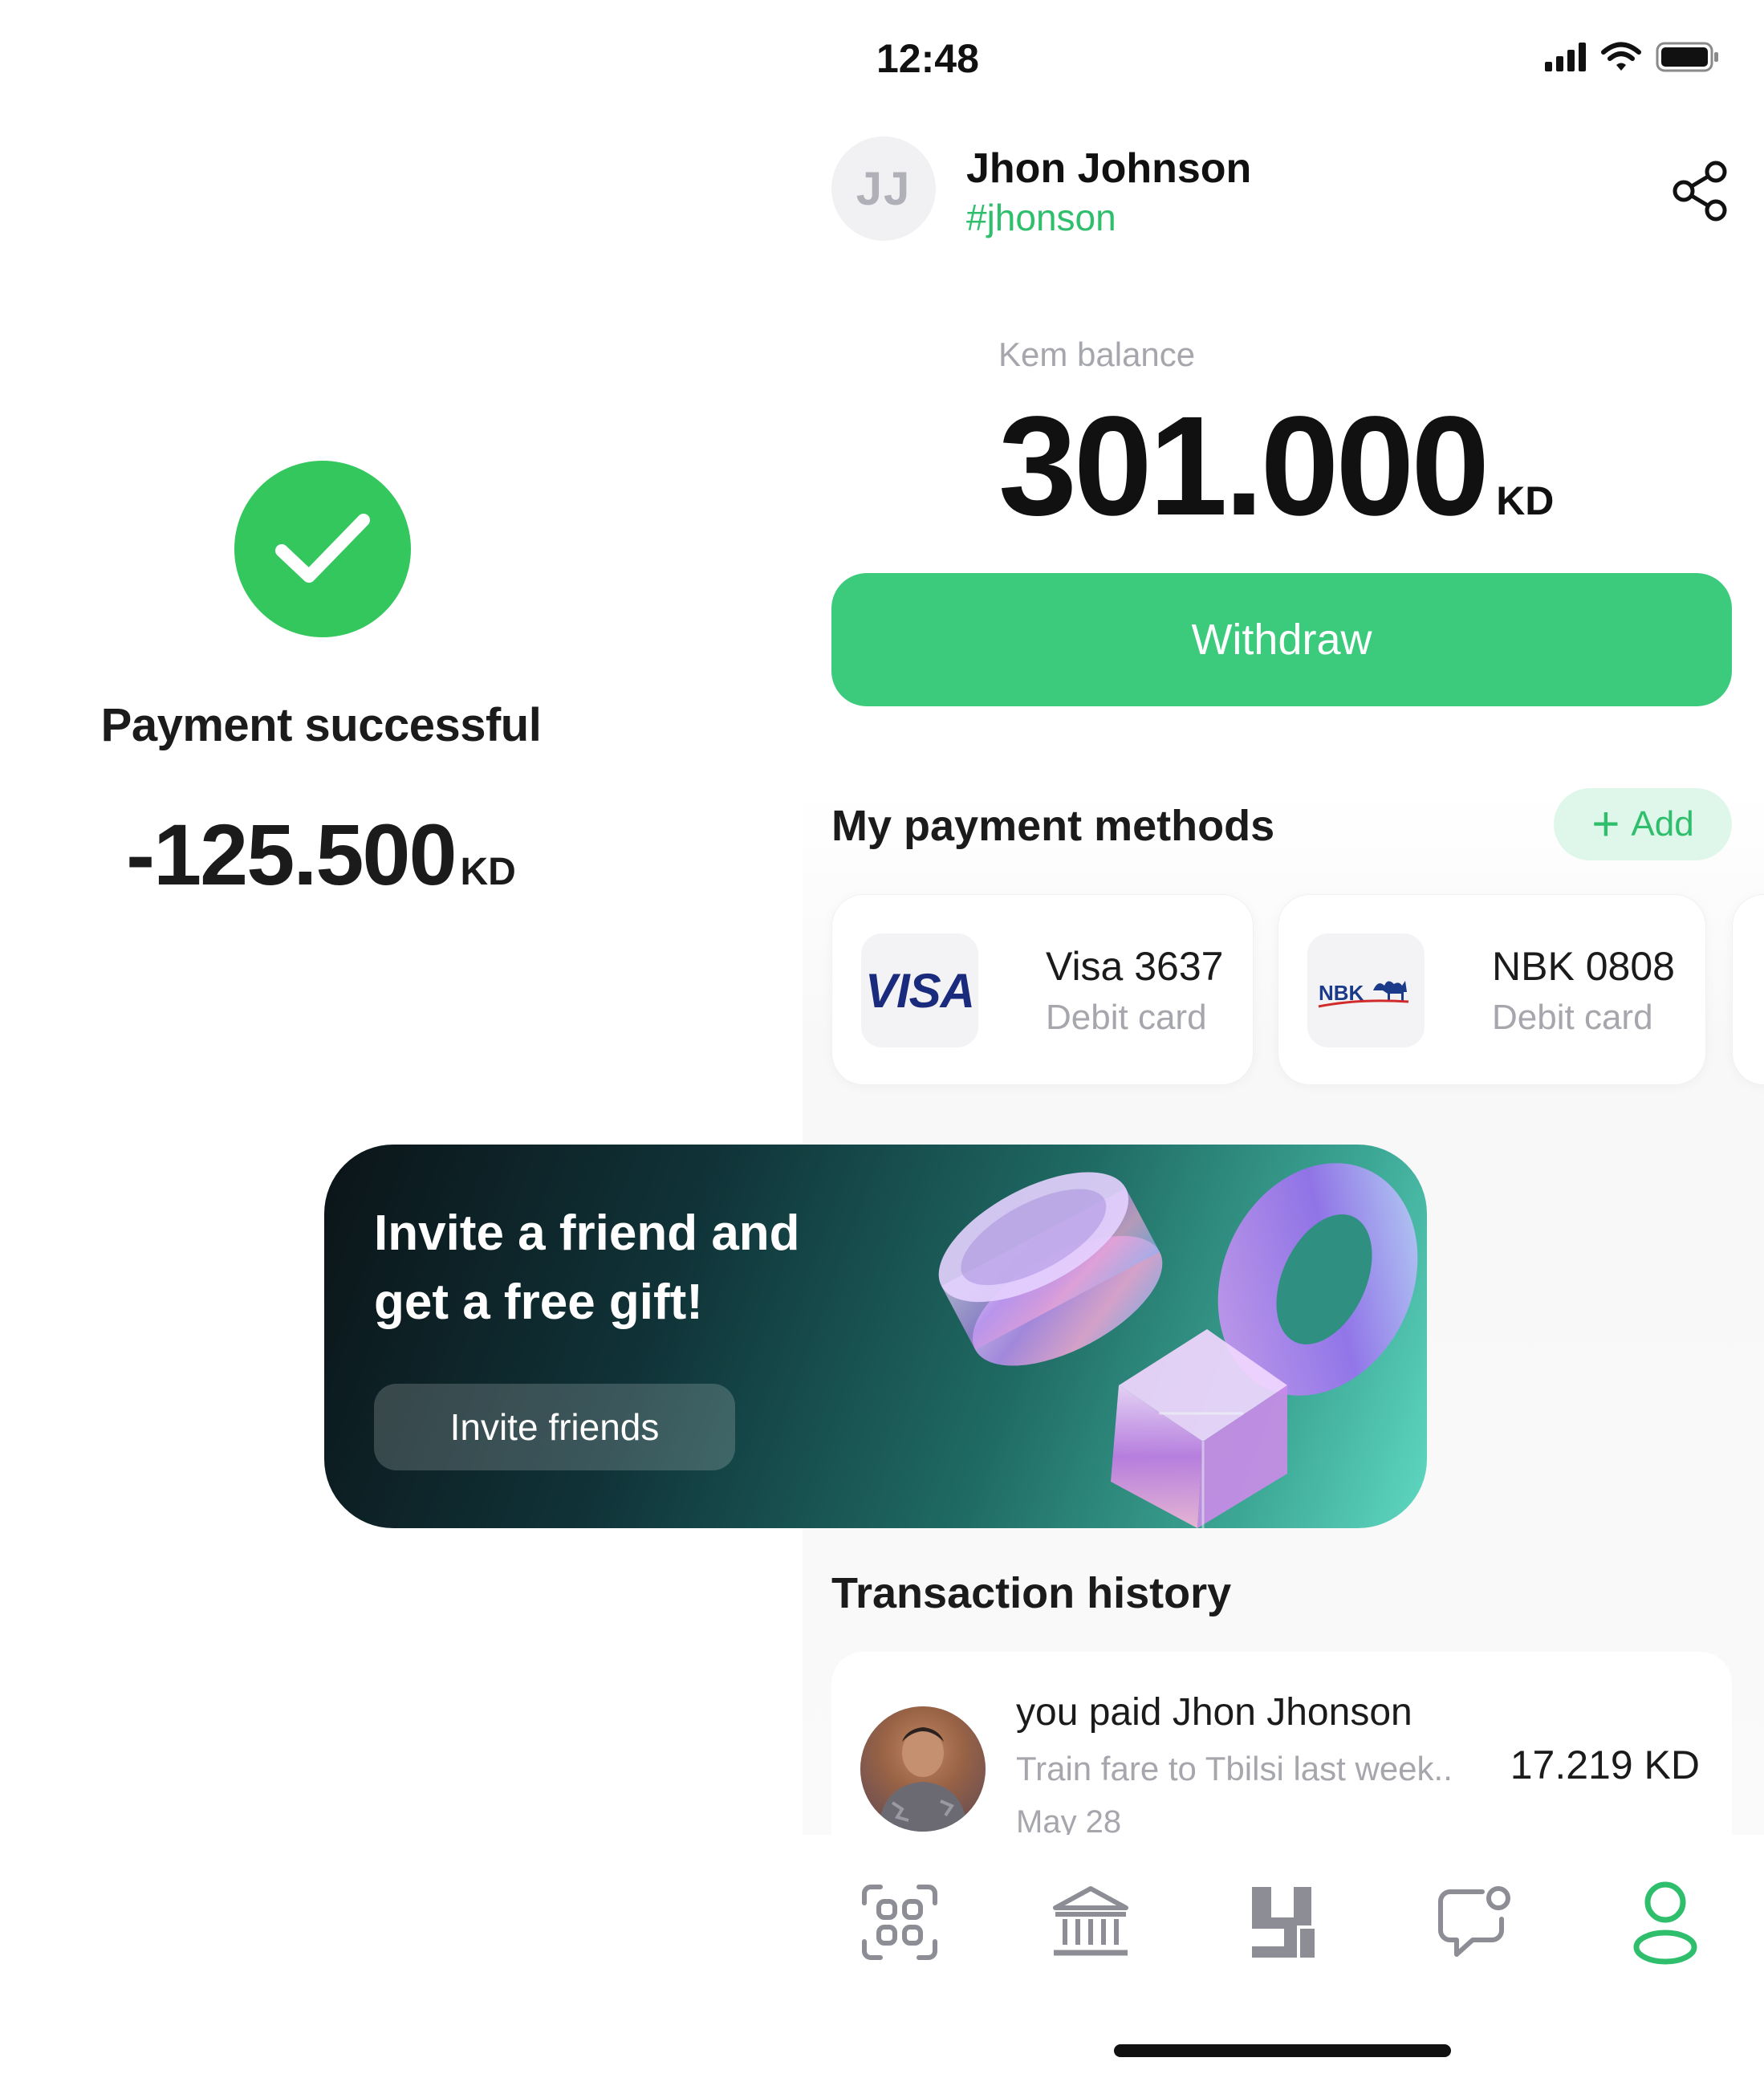  I want to click on tab-home, so click(1283, 1922).